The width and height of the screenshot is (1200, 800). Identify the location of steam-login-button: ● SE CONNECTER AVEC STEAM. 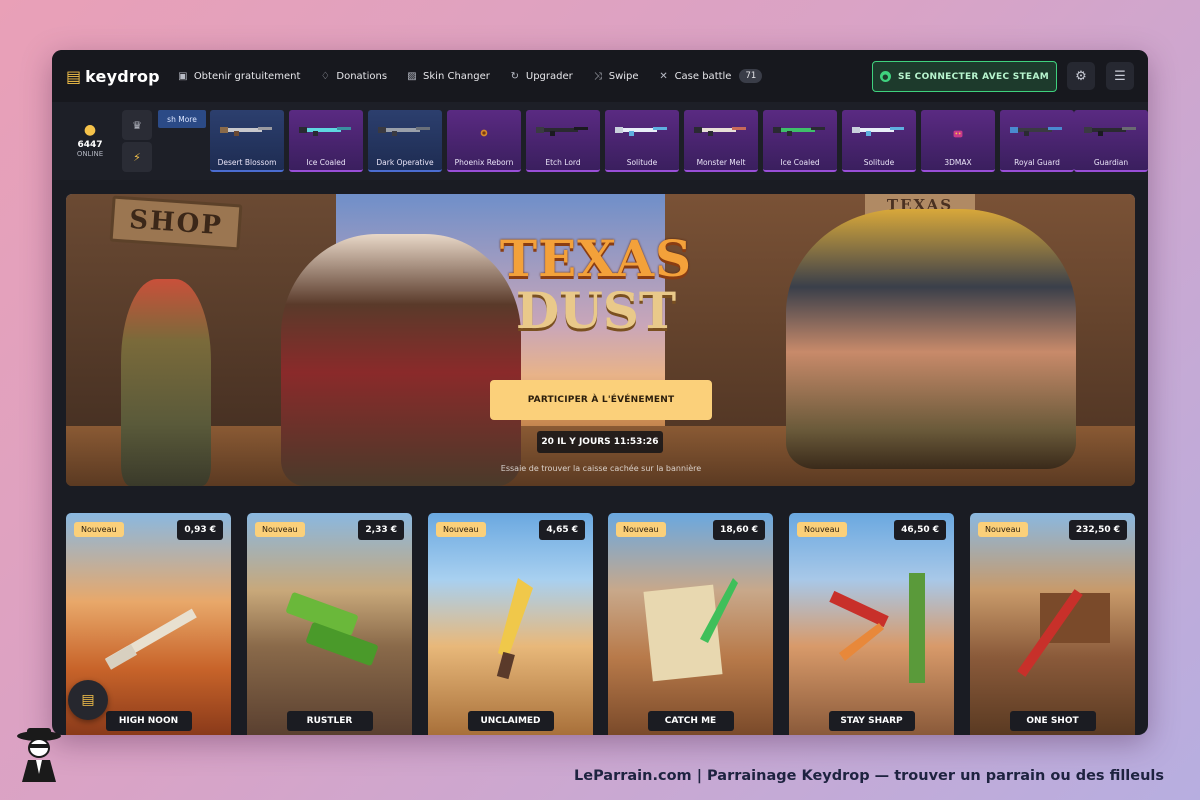
(964, 76).